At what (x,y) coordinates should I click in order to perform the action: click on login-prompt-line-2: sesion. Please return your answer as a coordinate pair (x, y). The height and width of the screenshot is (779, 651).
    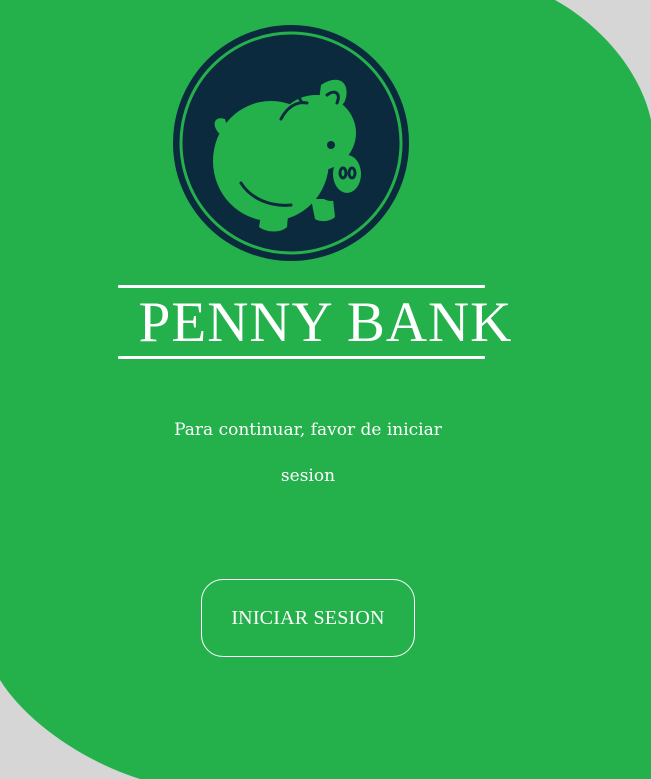
    Looking at the image, I should click on (308, 476).